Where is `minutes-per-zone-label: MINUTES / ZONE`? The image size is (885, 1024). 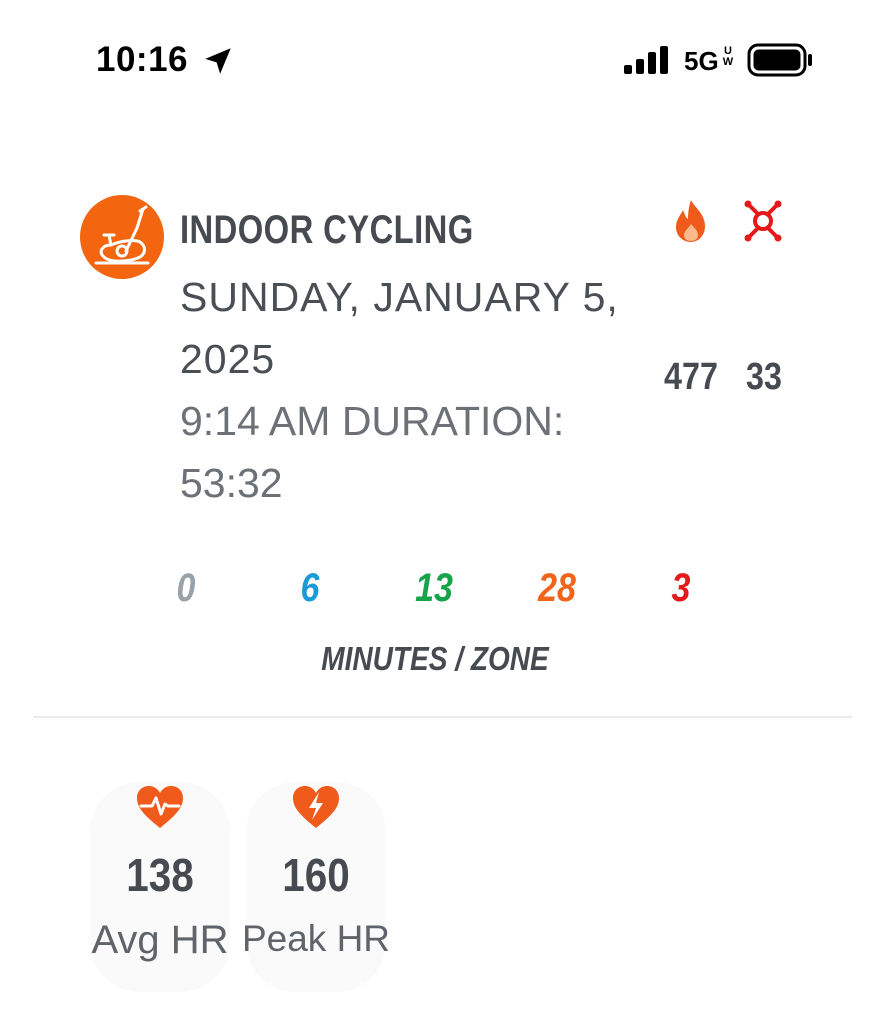 minutes-per-zone-label: MINUTES / ZONE is located at coordinates (435, 658).